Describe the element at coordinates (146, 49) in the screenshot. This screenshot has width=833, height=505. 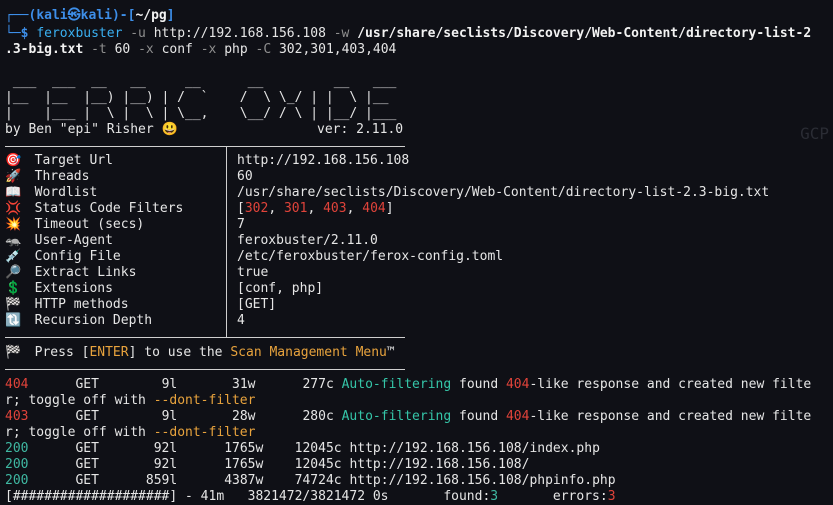
I see `command-flag-x1: -x` at that location.